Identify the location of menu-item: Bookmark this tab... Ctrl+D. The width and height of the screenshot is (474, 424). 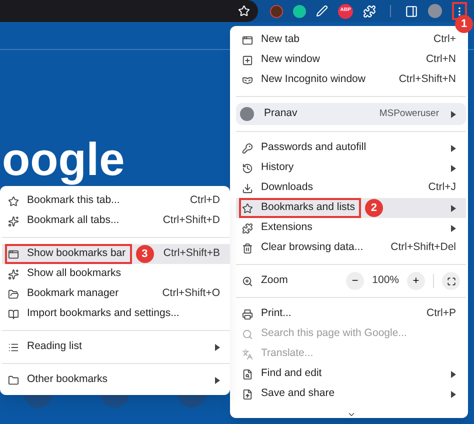
(116, 201).